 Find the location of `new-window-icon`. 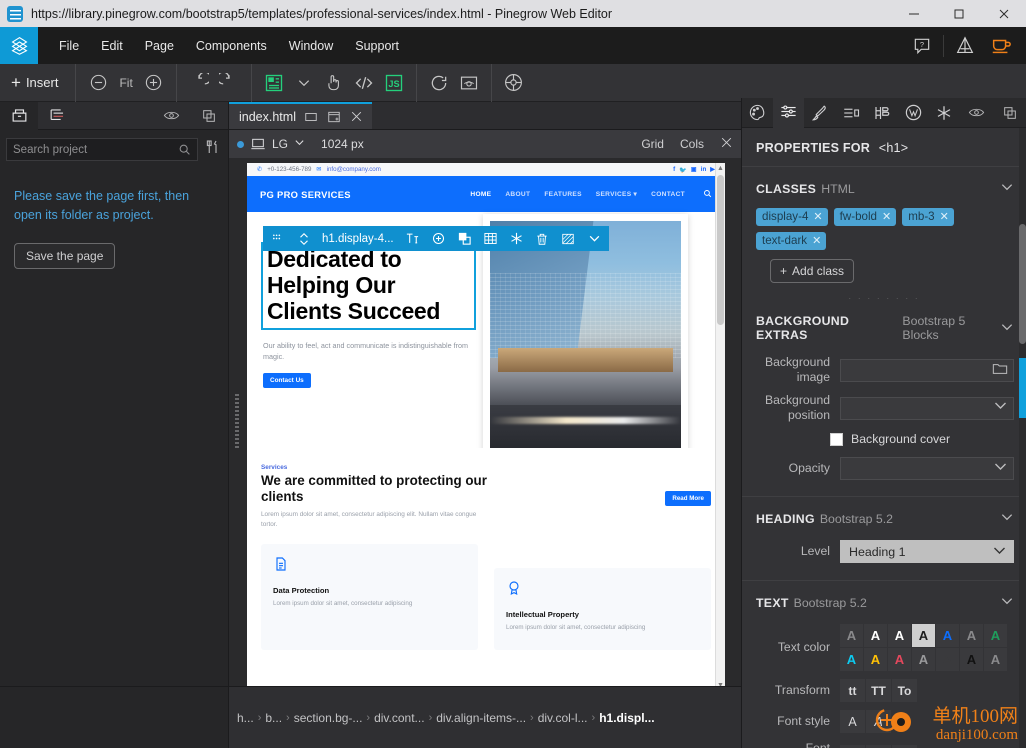

new-window-icon is located at coordinates (334, 117).